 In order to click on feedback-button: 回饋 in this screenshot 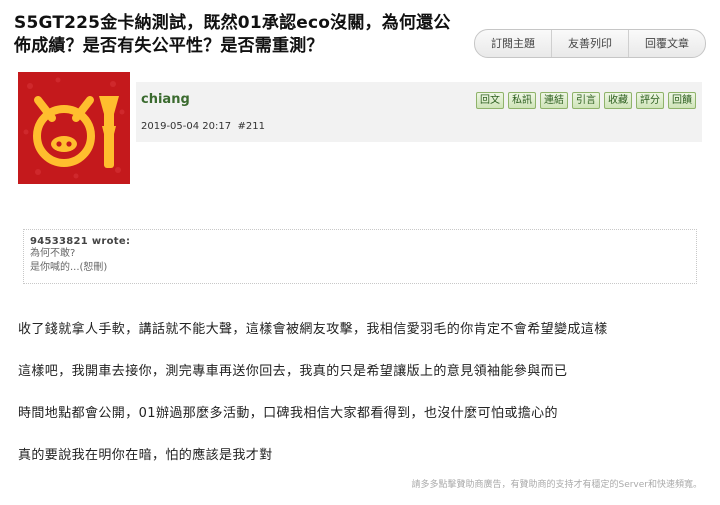, I will do `click(682, 100)`.